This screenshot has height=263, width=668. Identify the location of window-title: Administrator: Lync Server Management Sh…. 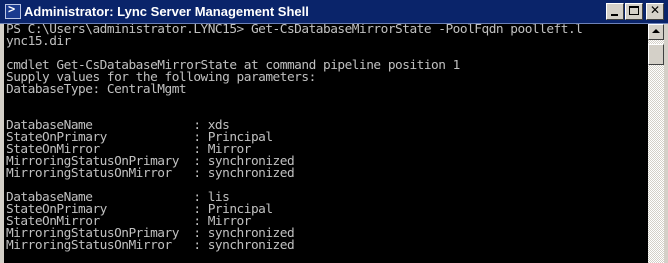
(166, 11).